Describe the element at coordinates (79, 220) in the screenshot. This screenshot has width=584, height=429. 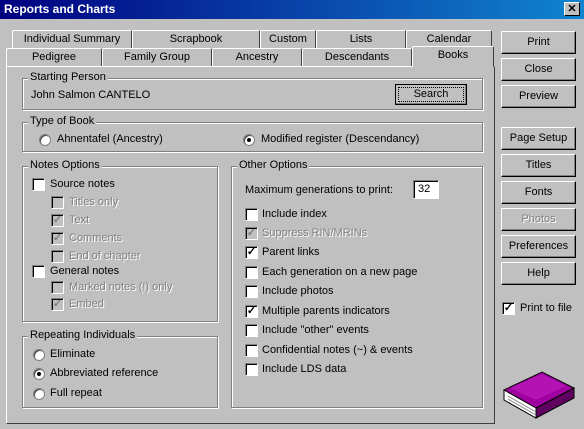
I see `text-label: Text` at that location.